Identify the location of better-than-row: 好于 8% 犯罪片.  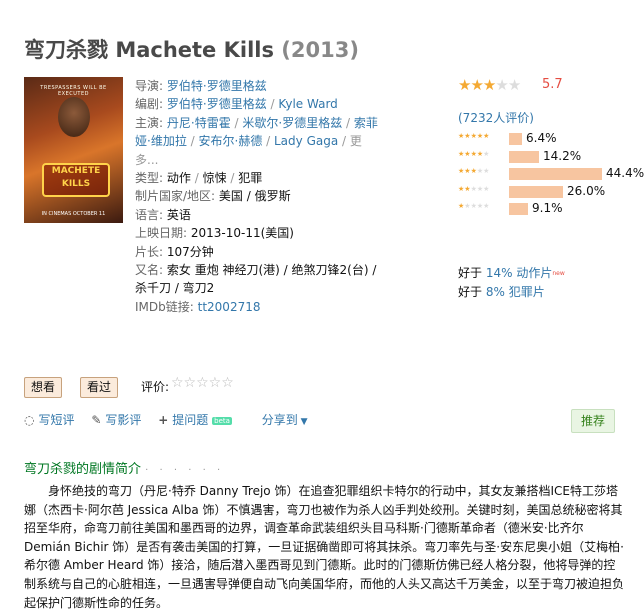
(511, 292).